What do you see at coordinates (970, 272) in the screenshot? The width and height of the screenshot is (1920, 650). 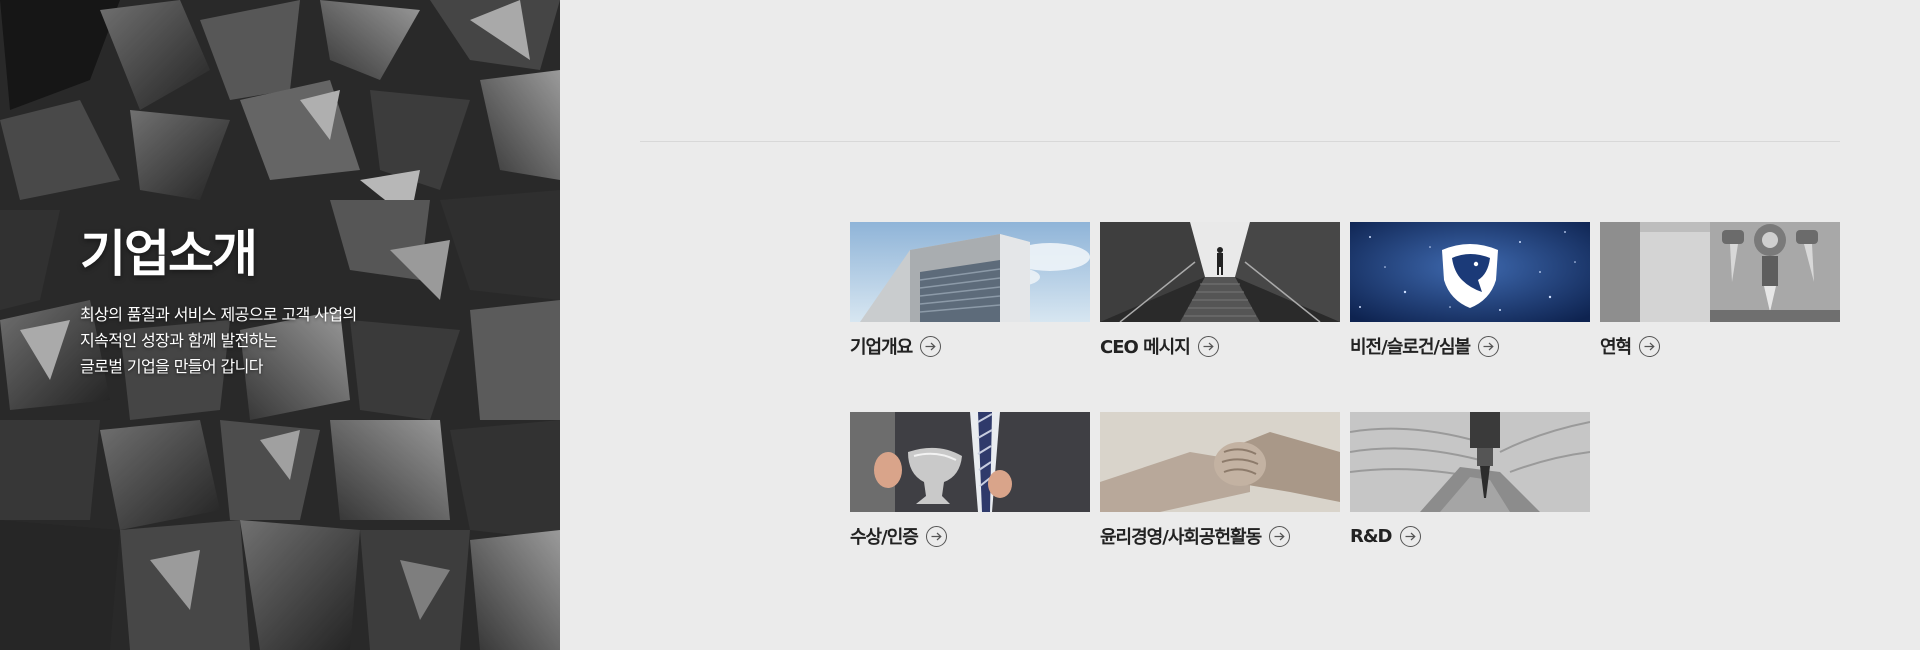 I see `building-exterior-image` at bounding box center [970, 272].